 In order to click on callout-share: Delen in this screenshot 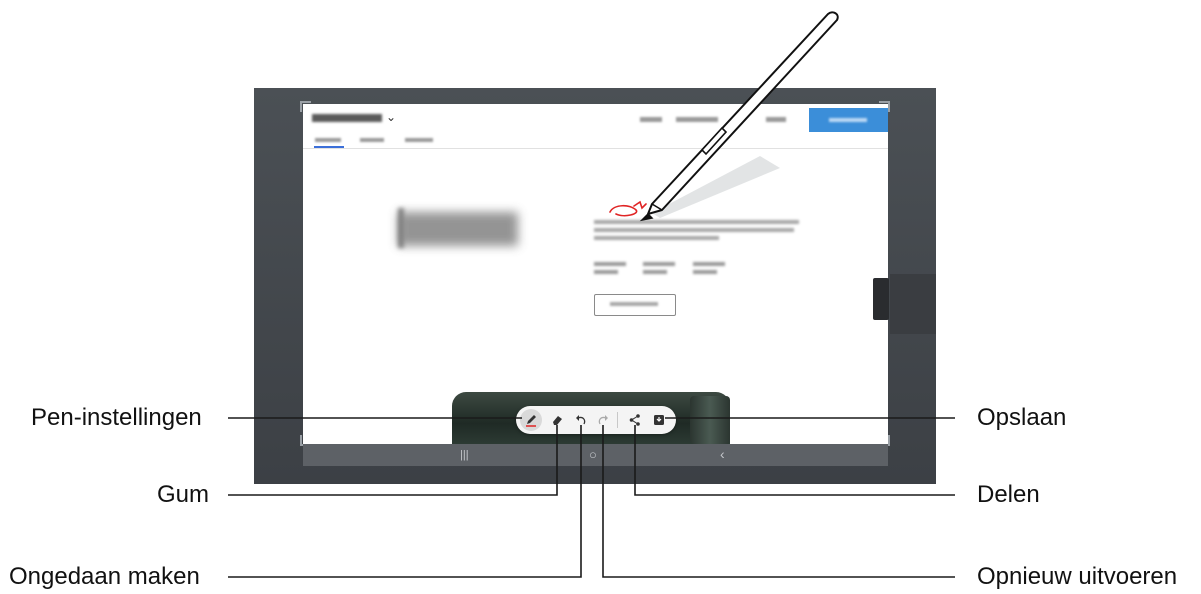, I will do `click(1008, 494)`.